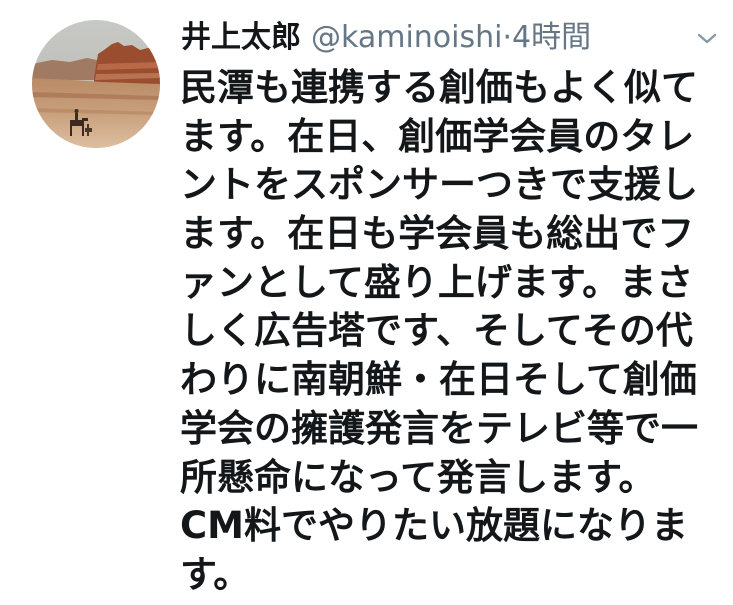  I want to click on tweet-text-line: しく広告塔です、そしてその代, so click(436, 331).